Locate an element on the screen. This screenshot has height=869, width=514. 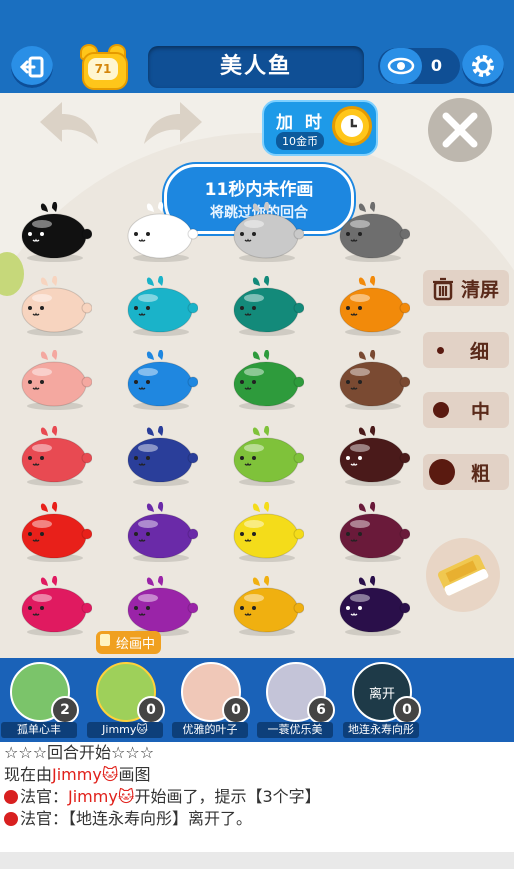
player-slot: 6 一蓑优乐美 is located at coordinates (296, 700).